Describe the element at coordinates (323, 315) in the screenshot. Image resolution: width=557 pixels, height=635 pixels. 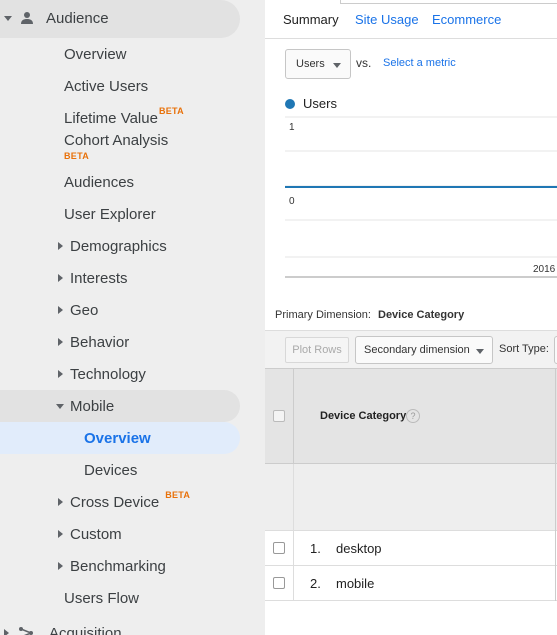
I see `primary-dimension-label: Primary Dimension:` at that location.